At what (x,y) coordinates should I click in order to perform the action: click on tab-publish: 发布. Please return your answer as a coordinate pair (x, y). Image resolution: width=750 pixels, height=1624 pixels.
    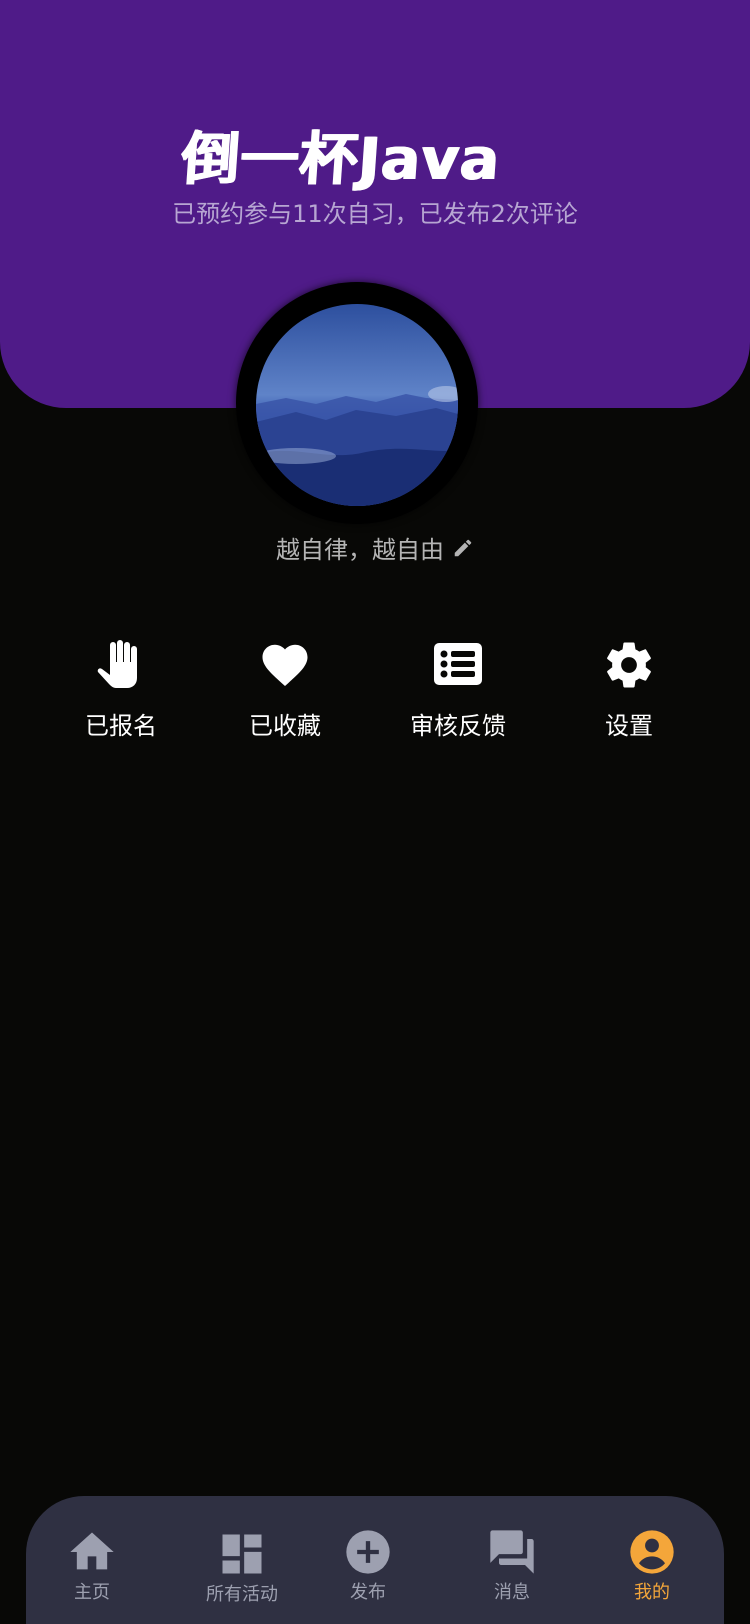
    Looking at the image, I should click on (368, 1565).